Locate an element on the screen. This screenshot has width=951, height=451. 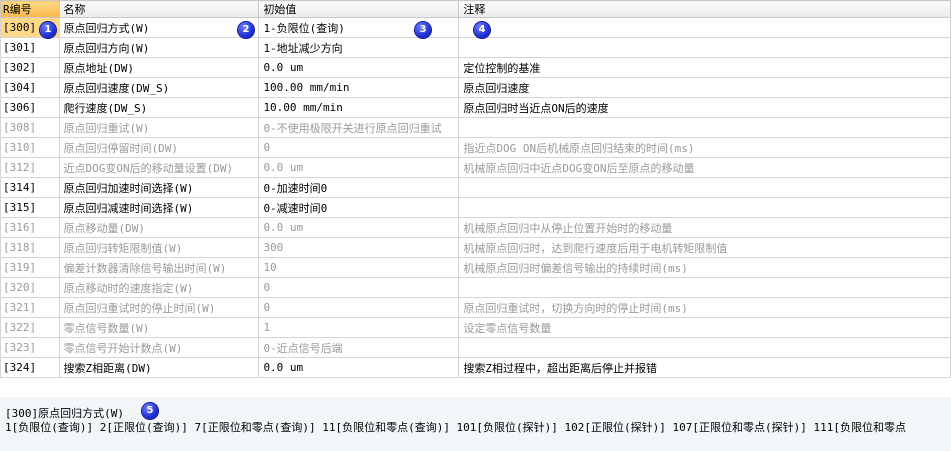
cell-name: 偏差计数器清除信号输出时间(W) is located at coordinates (159, 267).